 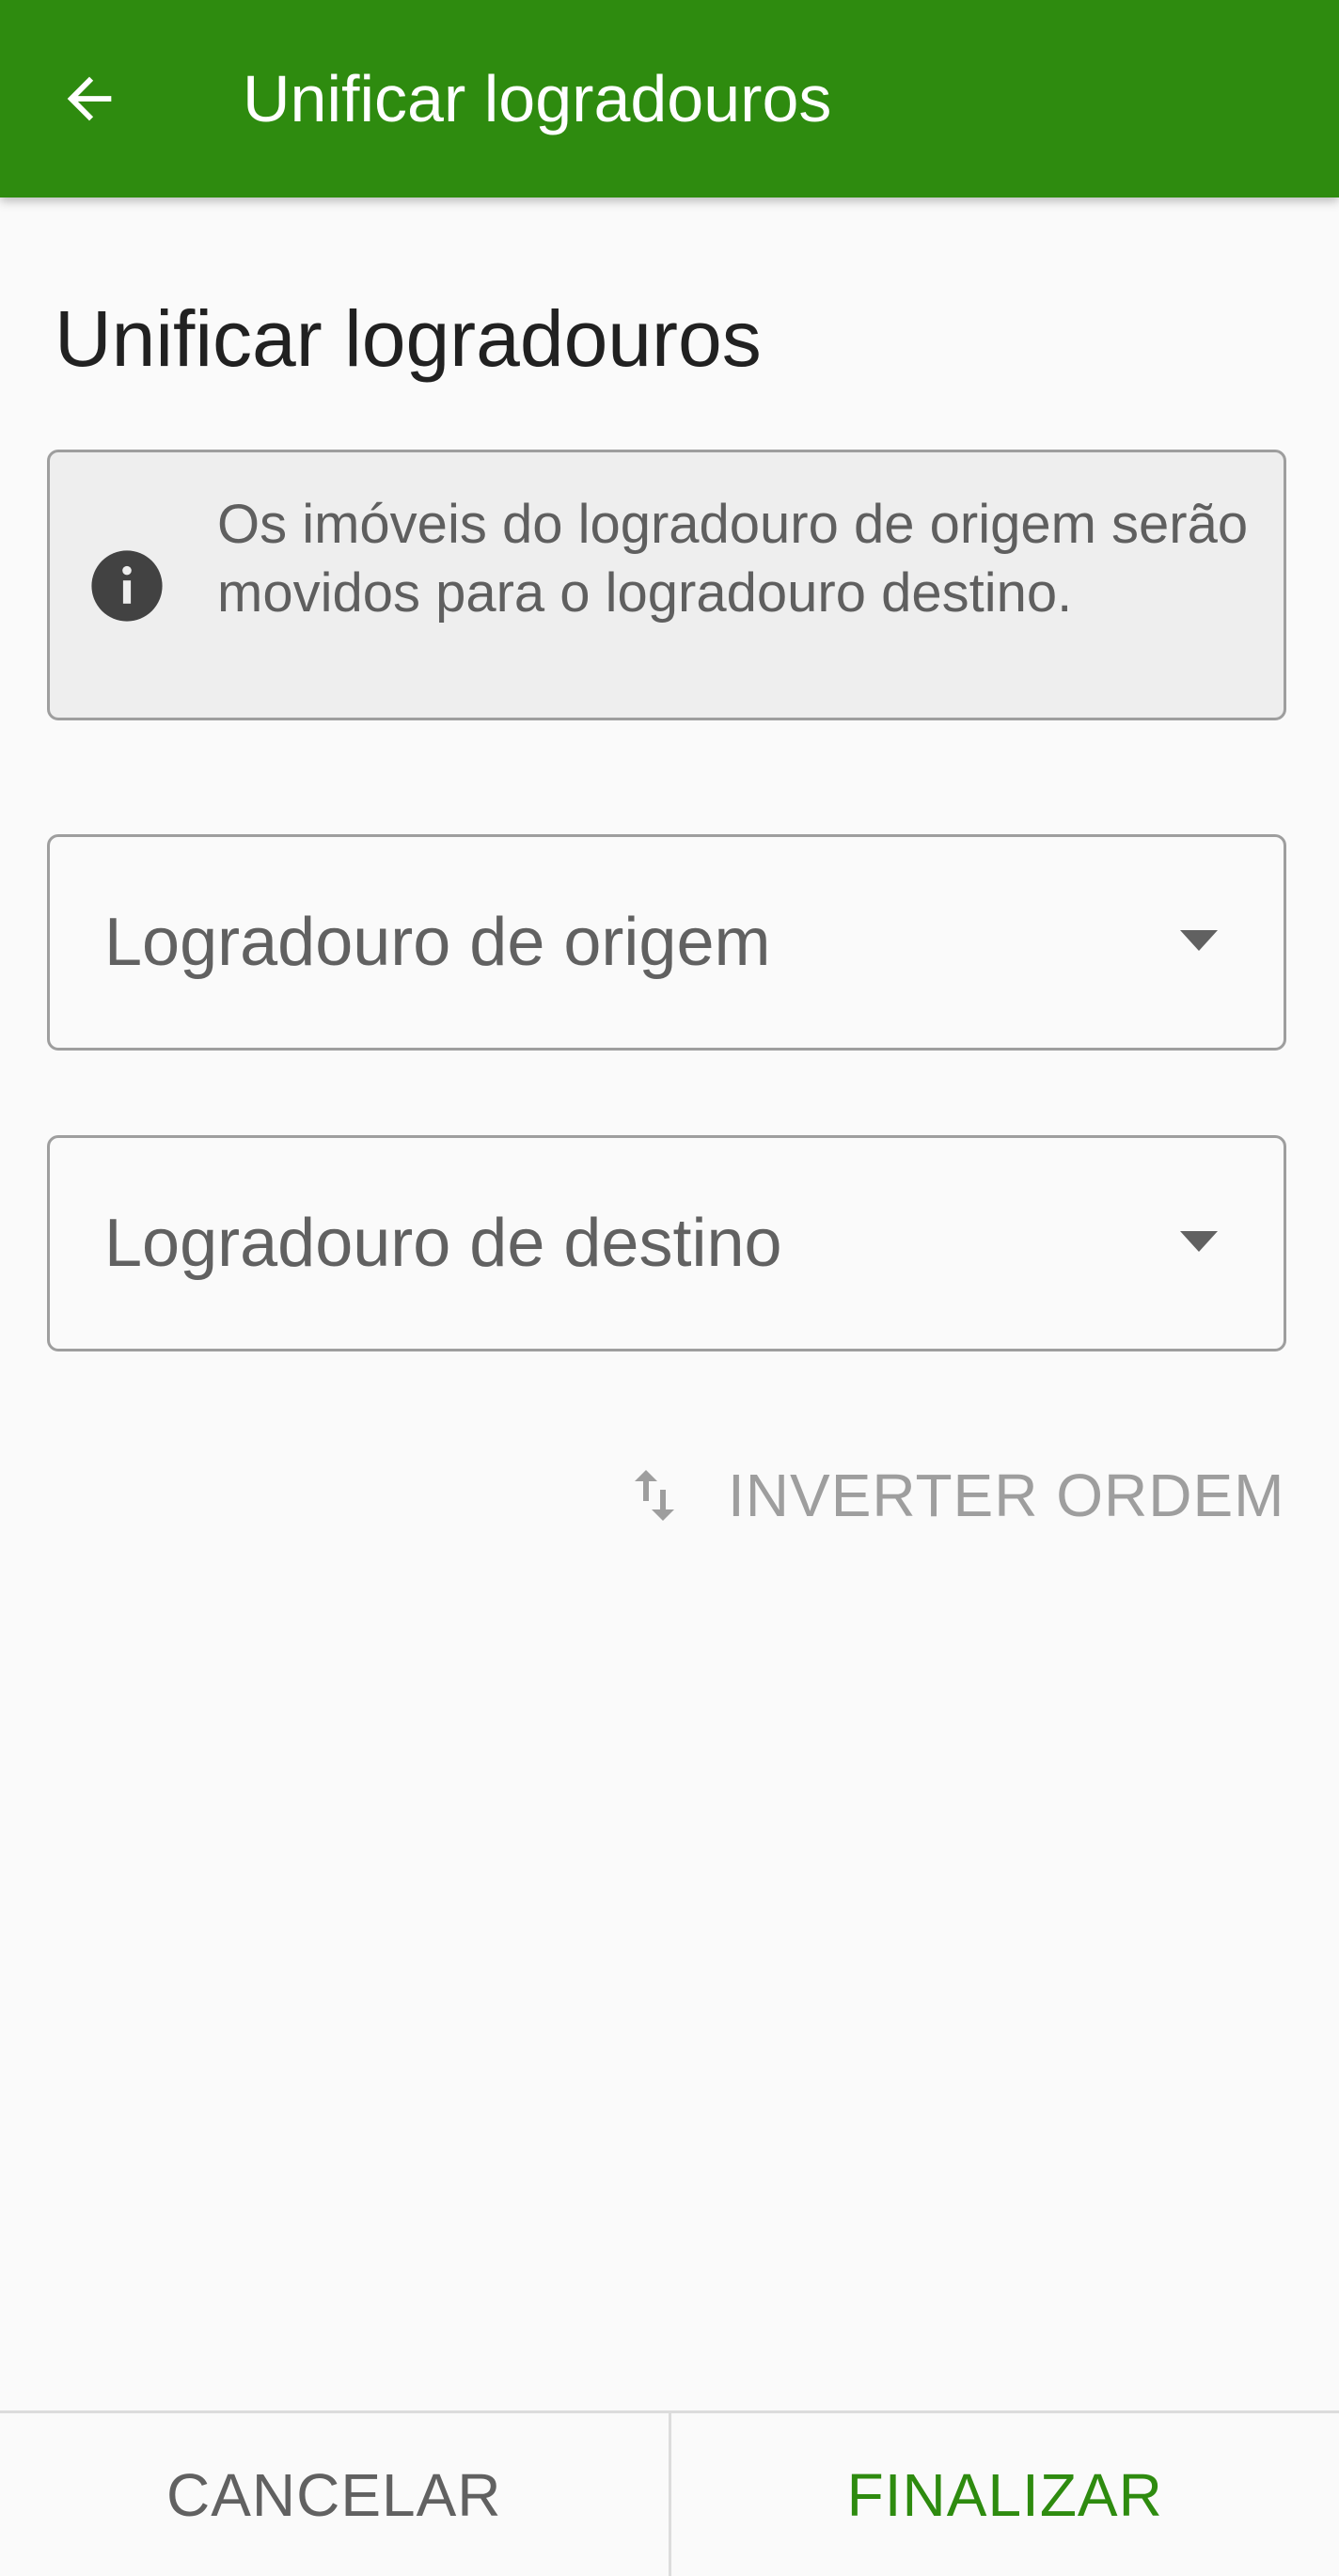 I want to click on origin-street-select: Logradouro de origem, so click(x=667, y=942).